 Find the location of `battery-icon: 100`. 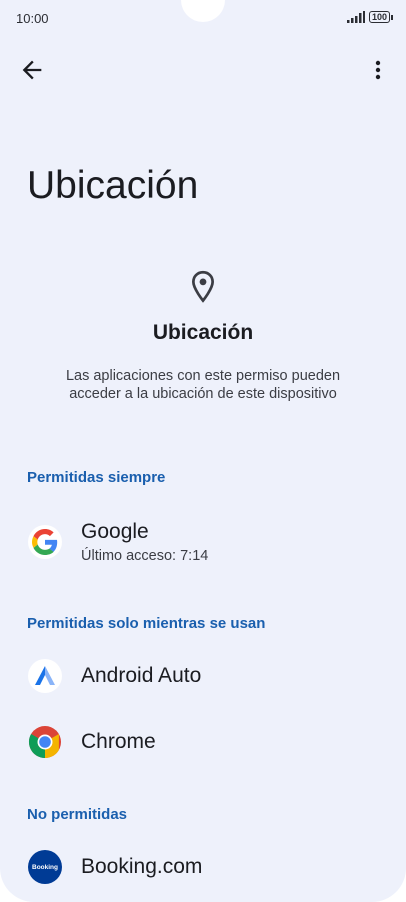

battery-icon: 100 is located at coordinates (381, 17).